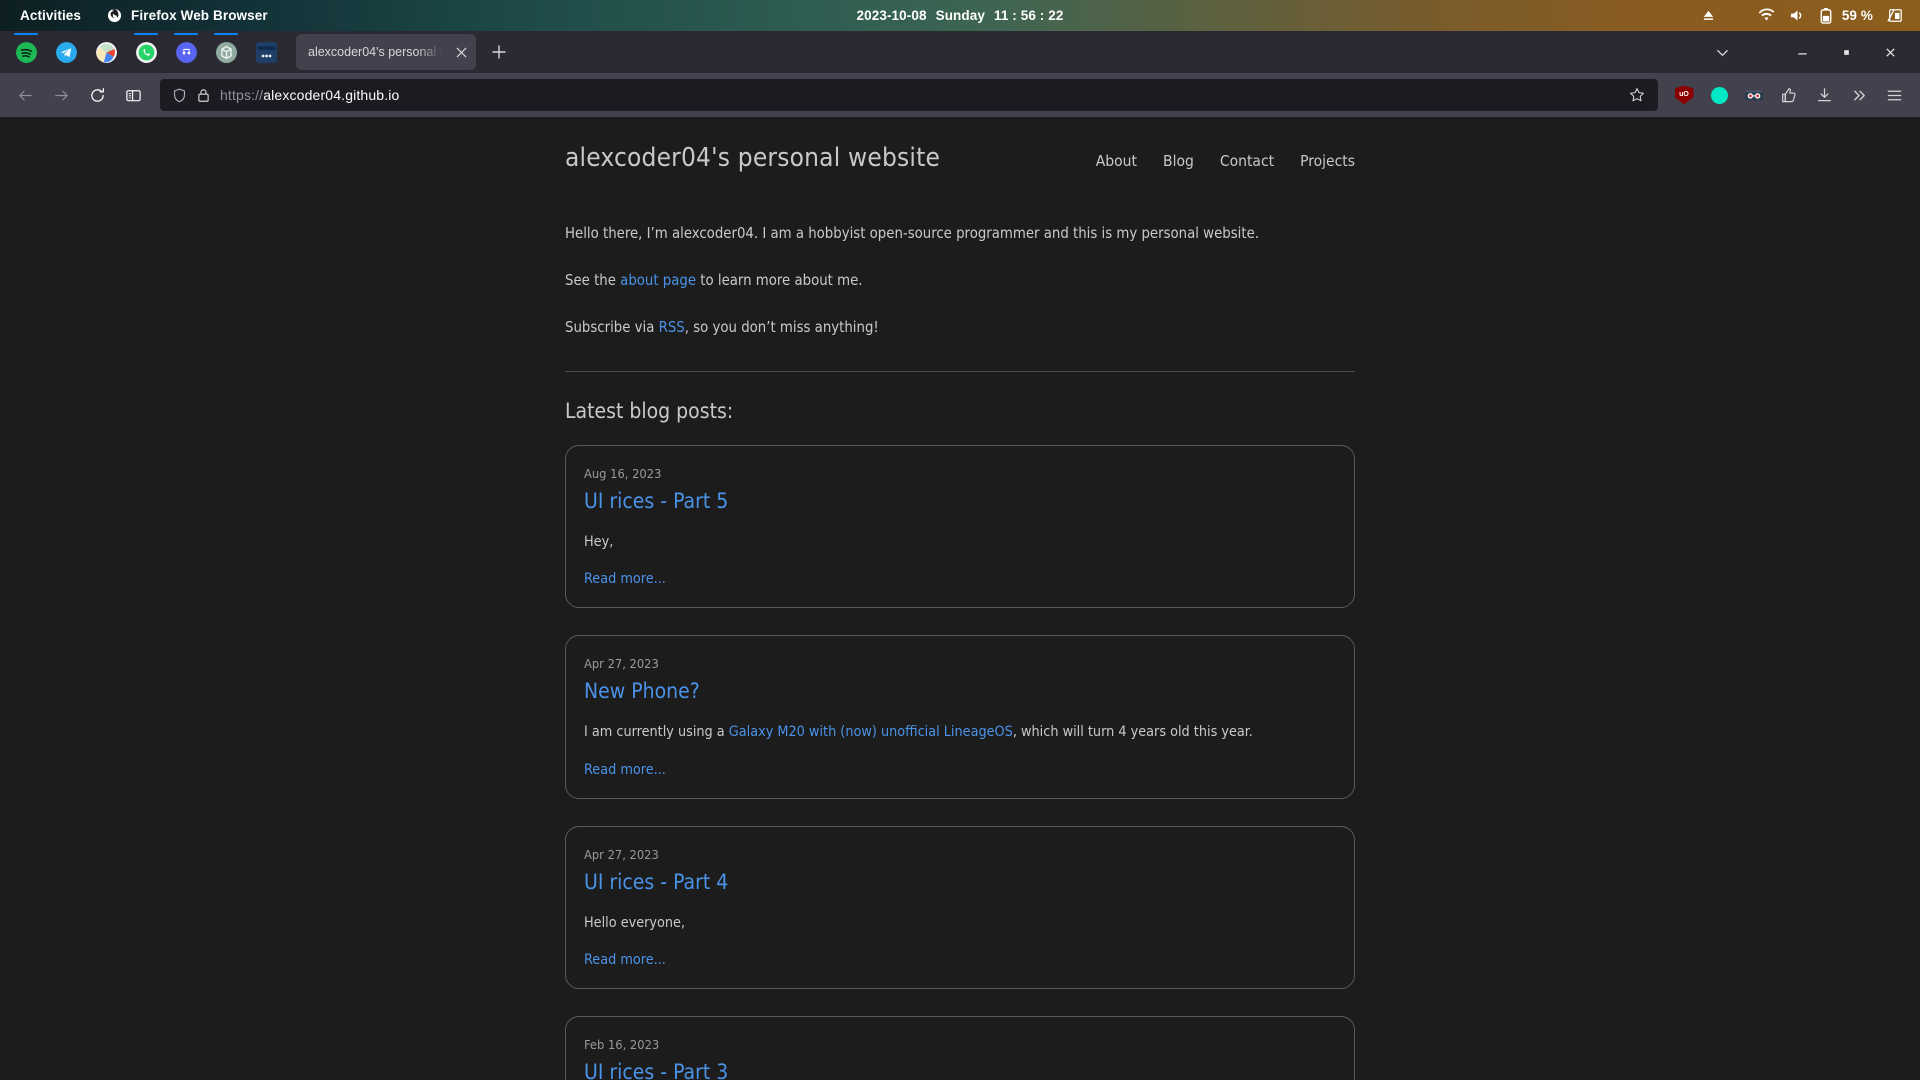  I want to click on extensions-toolbar: uO, so click(1790, 95).